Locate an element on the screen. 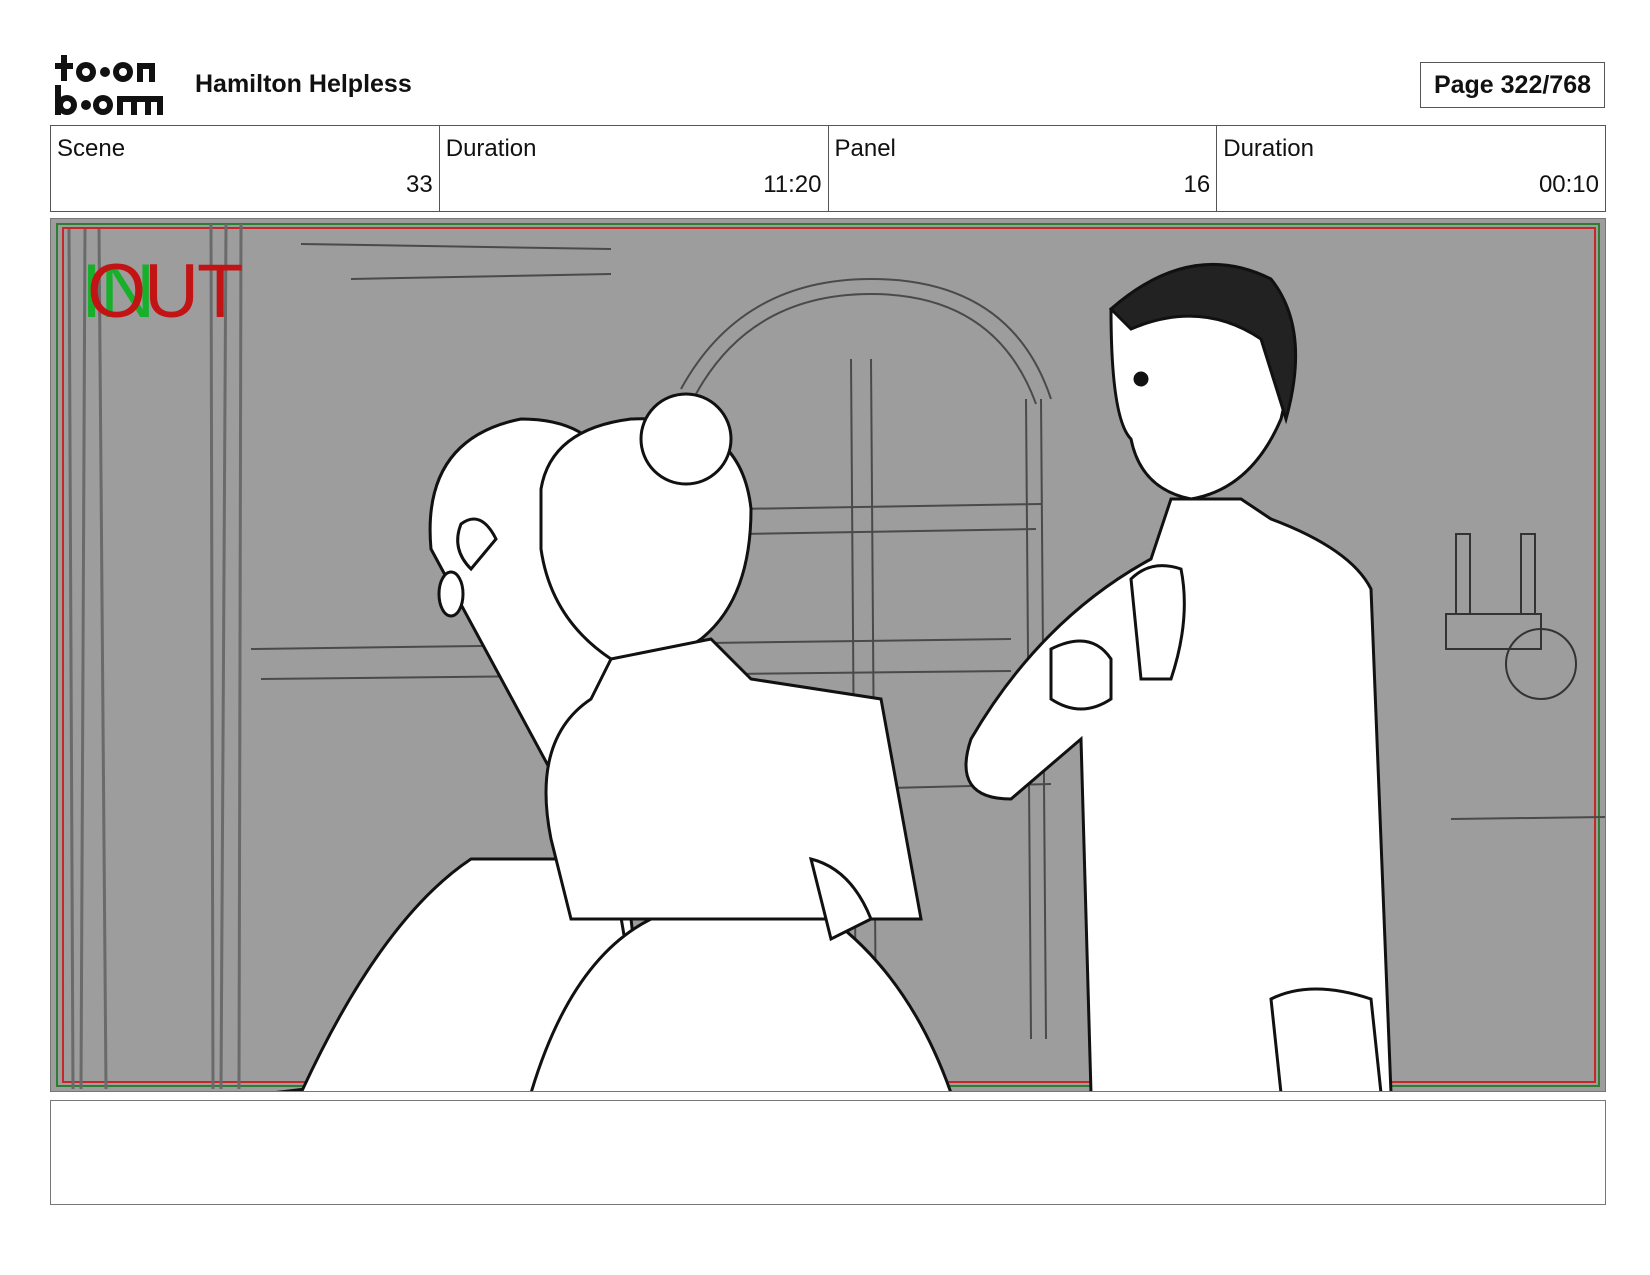  panel-label: Panel is located at coordinates (865, 148).